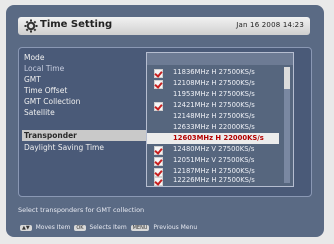 The height and width of the screenshot is (244, 334). I want to click on transponder-row: 12480MHz V 27500KS/s, so click(213, 149).